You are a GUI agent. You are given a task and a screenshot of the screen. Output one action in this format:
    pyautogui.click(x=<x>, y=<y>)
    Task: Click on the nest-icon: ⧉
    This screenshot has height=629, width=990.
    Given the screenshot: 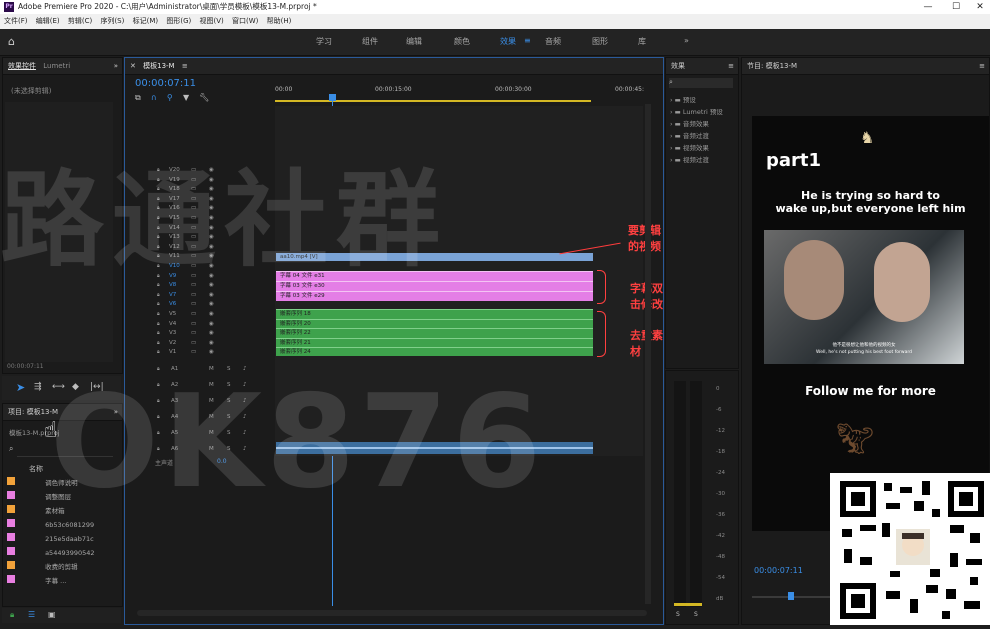 What is the action you would take?
    pyautogui.click(x=138, y=97)
    